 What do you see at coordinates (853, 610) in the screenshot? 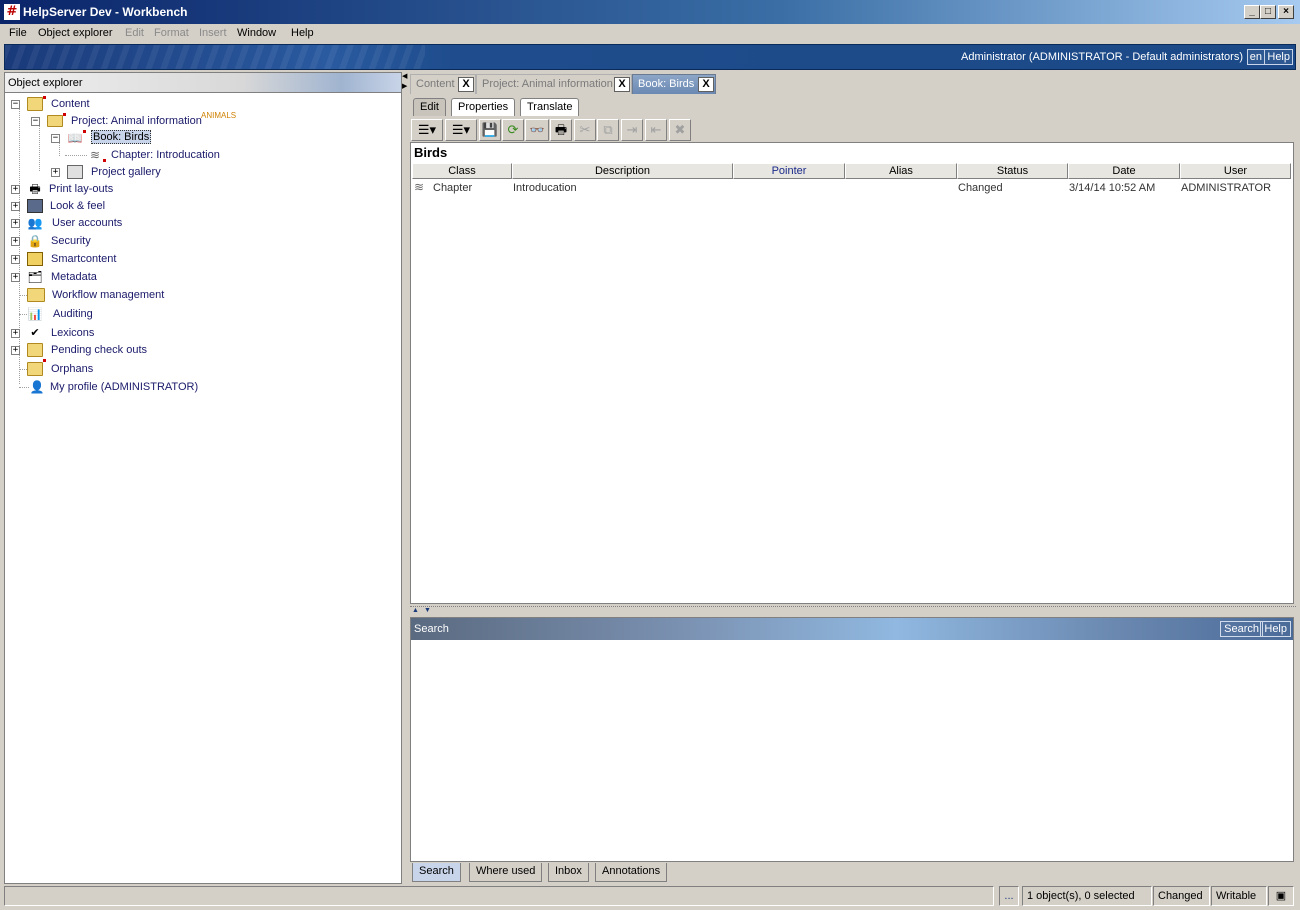
I see `horizontal-splitter: ▲ ▼` at bounding box center [853, 610].